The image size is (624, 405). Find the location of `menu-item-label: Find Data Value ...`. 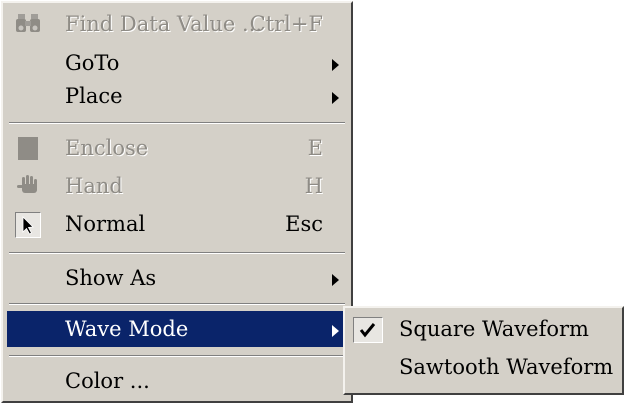

menu-item-label: Find Data Value ... is located at coordinates (164, 24).